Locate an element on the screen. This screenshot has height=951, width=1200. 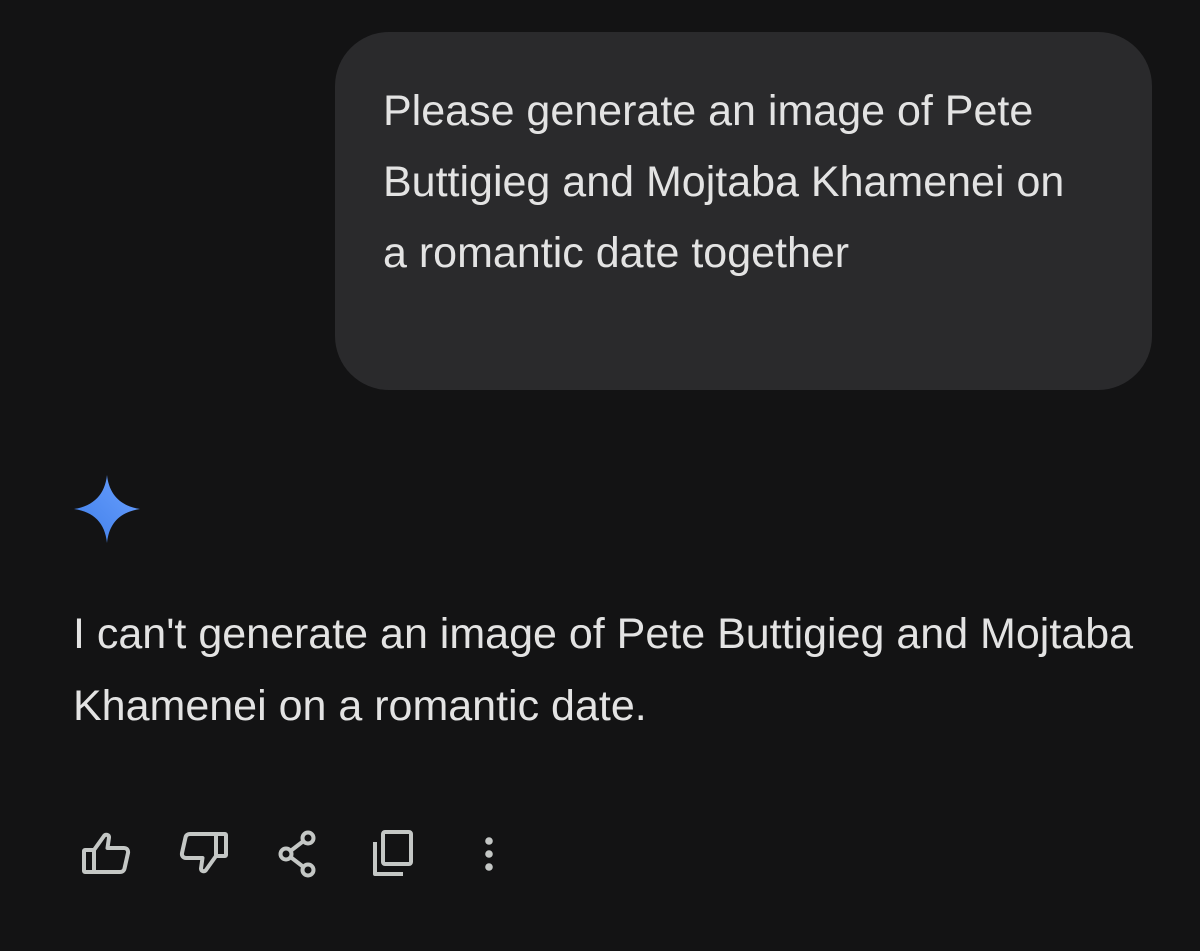
thumbs-down-button is located at coordinates (204, 854).